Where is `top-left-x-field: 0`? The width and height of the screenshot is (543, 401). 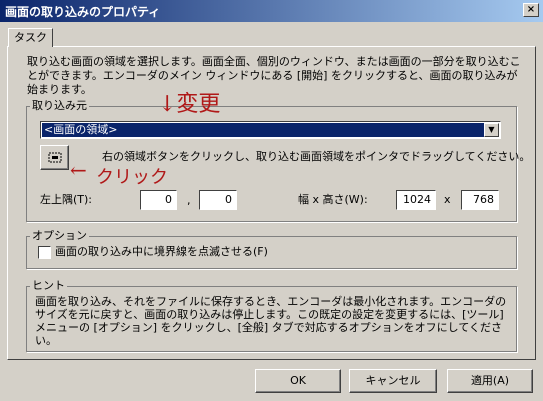
top-left-x-field: 0 is located at coordinates (158, 200).